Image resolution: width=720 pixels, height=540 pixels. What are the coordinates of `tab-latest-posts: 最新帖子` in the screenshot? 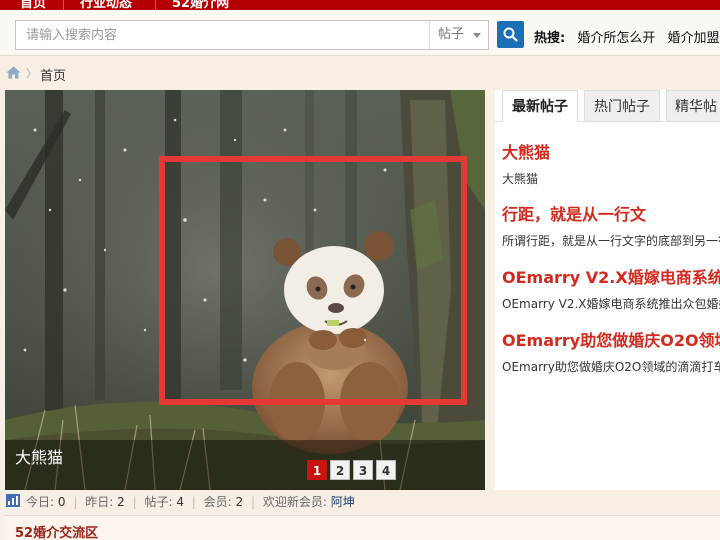 It's located at (540, 106).